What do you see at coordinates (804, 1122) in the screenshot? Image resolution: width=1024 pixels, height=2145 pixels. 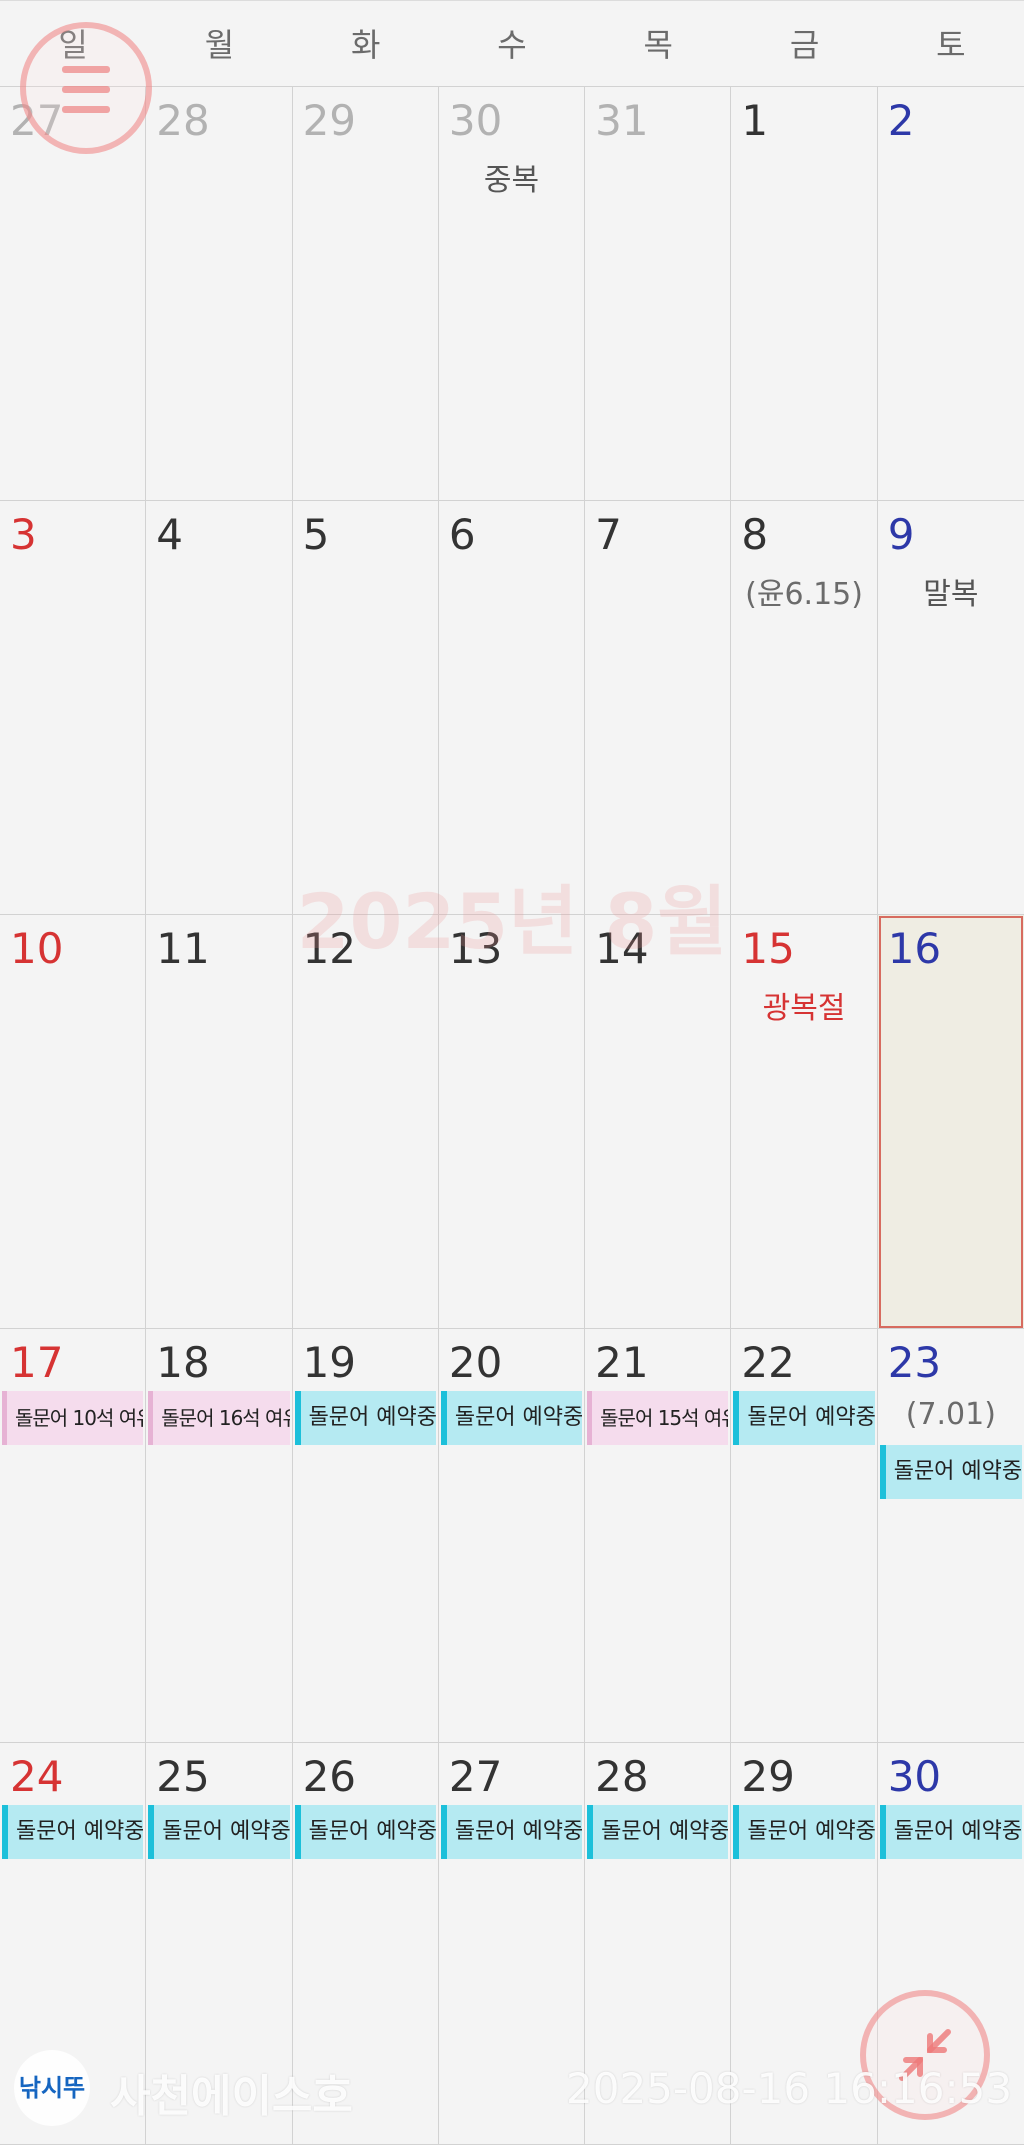 I see `day-cell: 15 광복절` at bounding box center [804, 1122].